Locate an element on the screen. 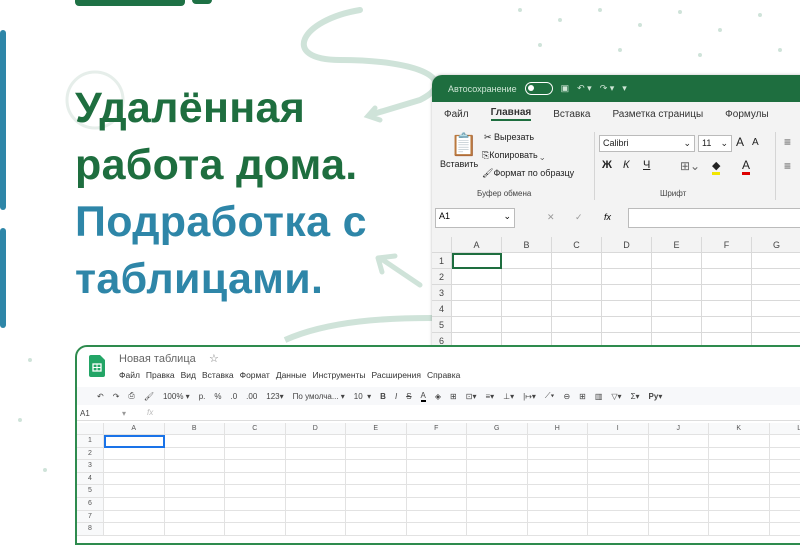 This screenshot has height=545, width=800. menu-format: Формат is located at coordinates (255, 375).